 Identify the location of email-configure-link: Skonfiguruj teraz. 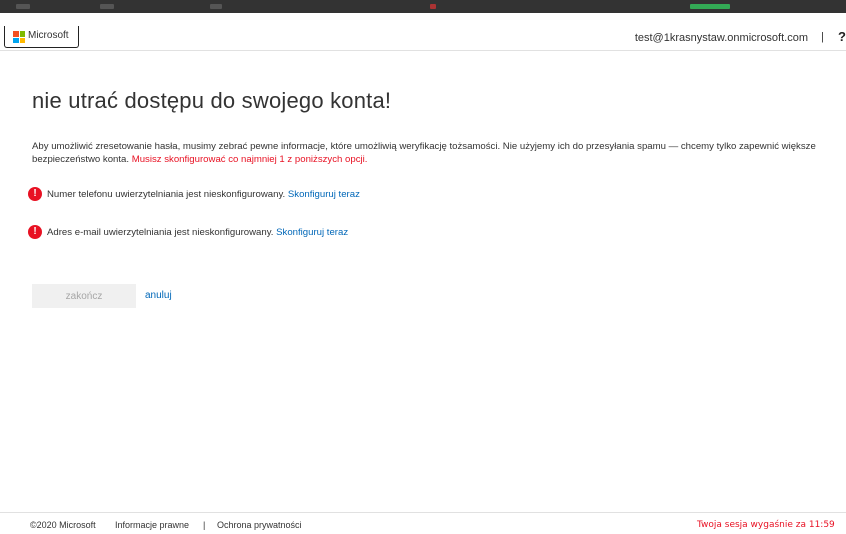
(312, 232).